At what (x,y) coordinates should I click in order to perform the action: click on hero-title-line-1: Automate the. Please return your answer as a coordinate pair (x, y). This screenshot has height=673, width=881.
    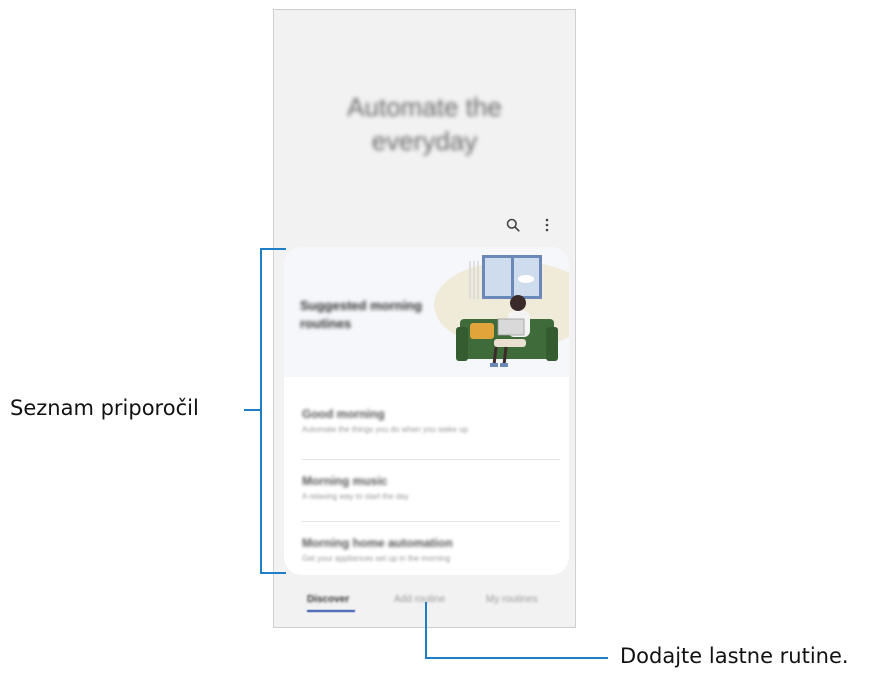
    Looking at the image, I should click on (424, 107).